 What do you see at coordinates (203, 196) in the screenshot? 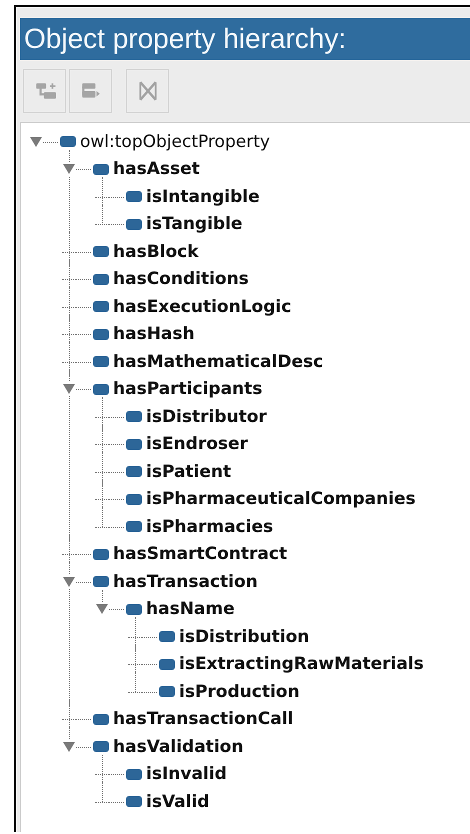
I see `tree-item: isIntangible` at bounding box center [203, 196].